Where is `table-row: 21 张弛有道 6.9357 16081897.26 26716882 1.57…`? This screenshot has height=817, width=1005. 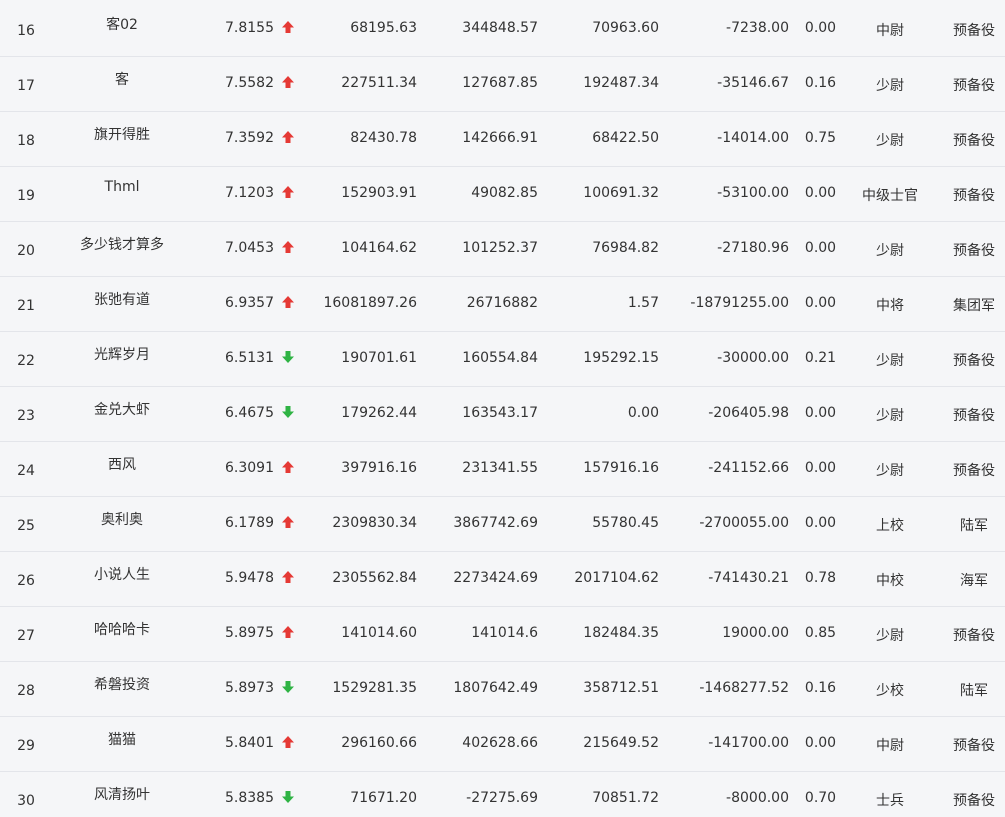
table-row: 21 张弛有道 6.9357 16081897.26 26716882 1.57… is located at coordinates (502, 304).